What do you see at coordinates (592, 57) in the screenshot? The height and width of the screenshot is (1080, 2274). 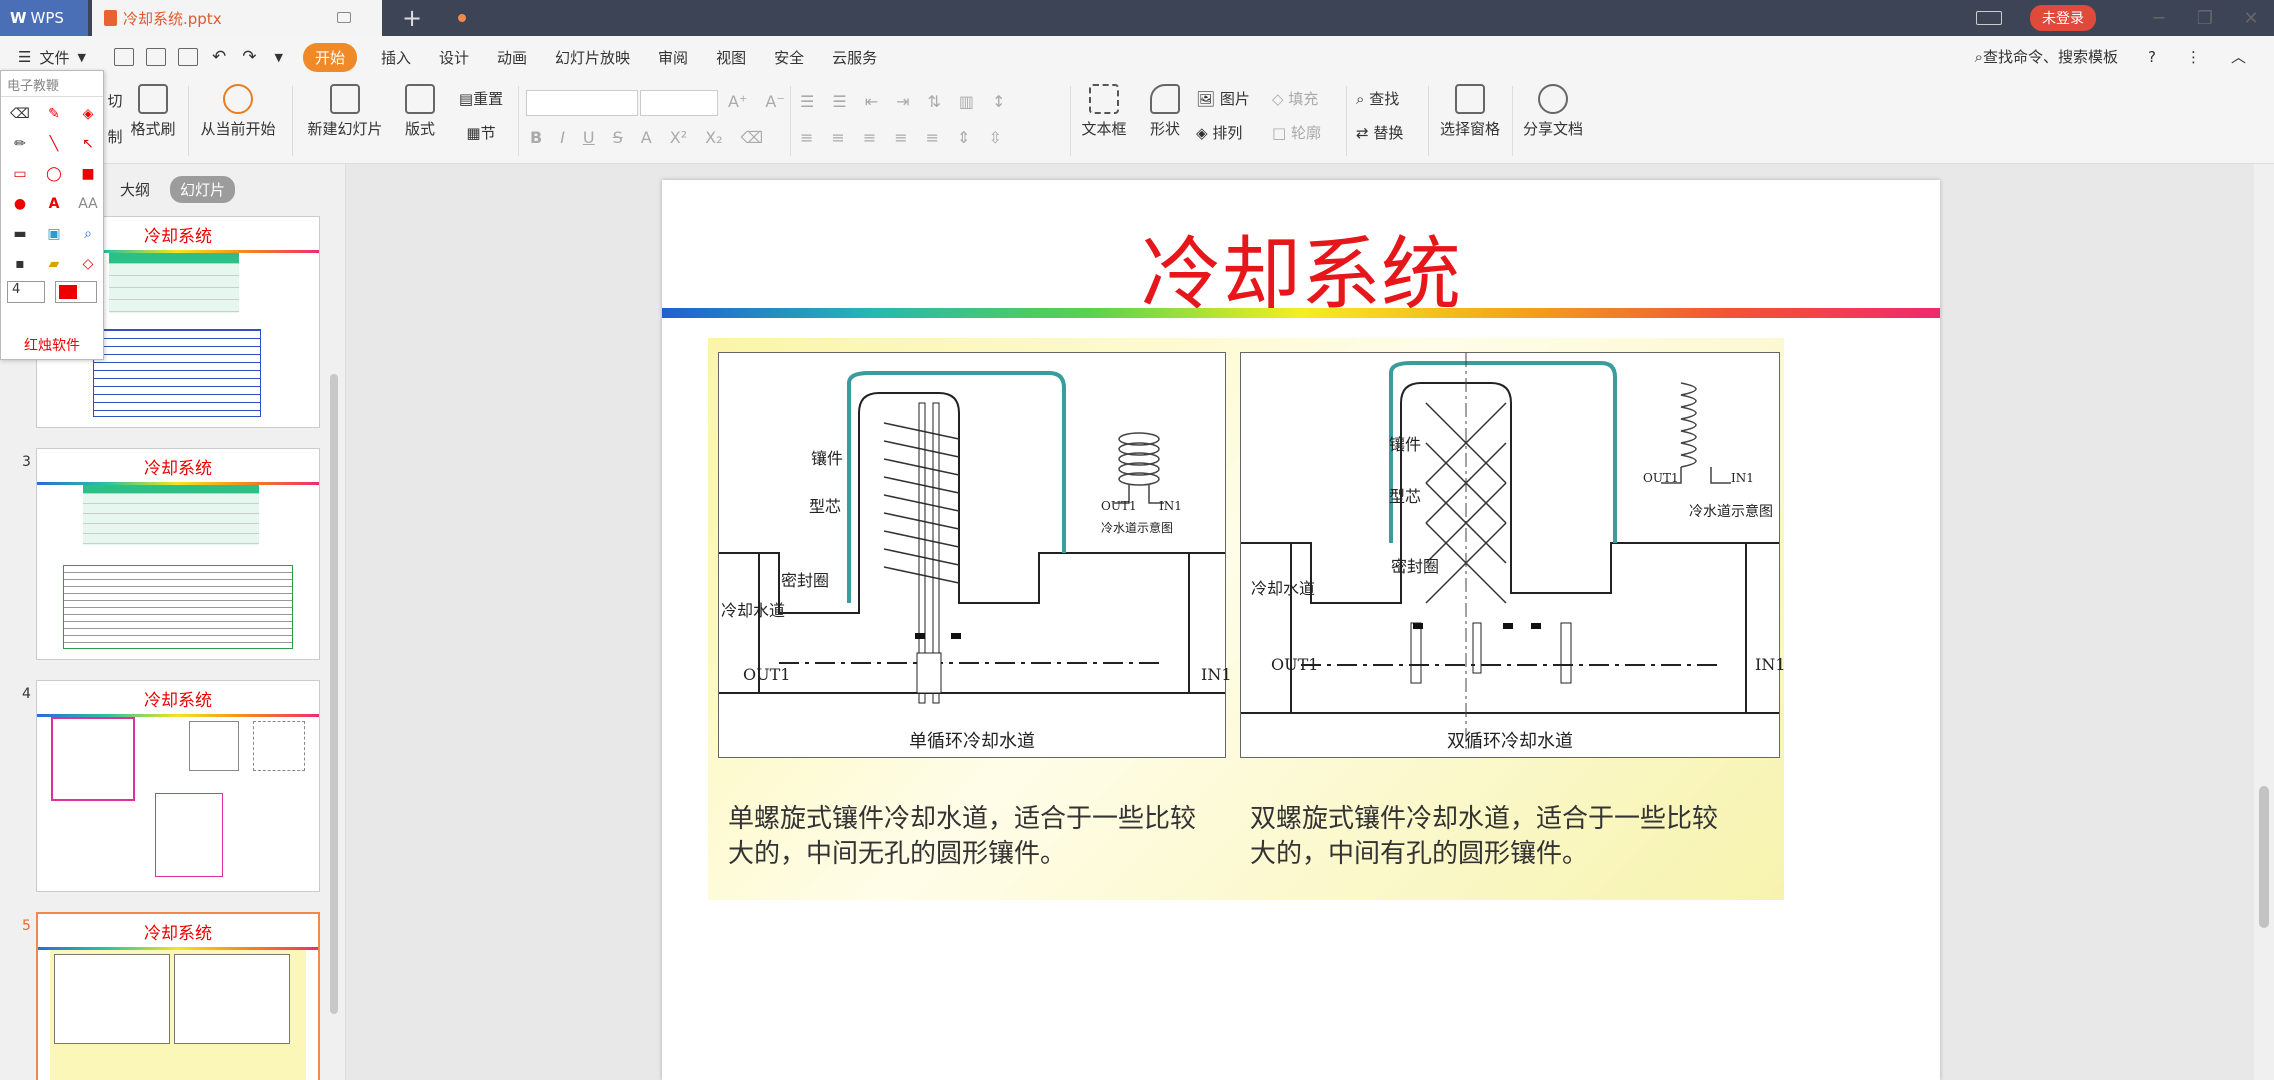 I see `tab-slideshow: 幻灯片放映` at bounding box center [592, 57].